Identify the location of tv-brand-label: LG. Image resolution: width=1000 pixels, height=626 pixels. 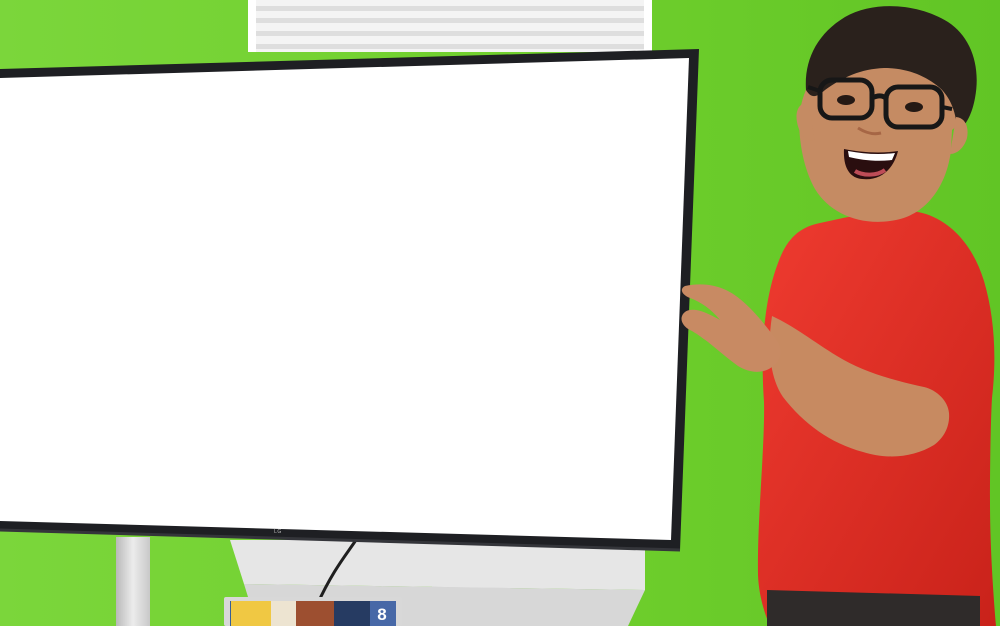
(278, 532).